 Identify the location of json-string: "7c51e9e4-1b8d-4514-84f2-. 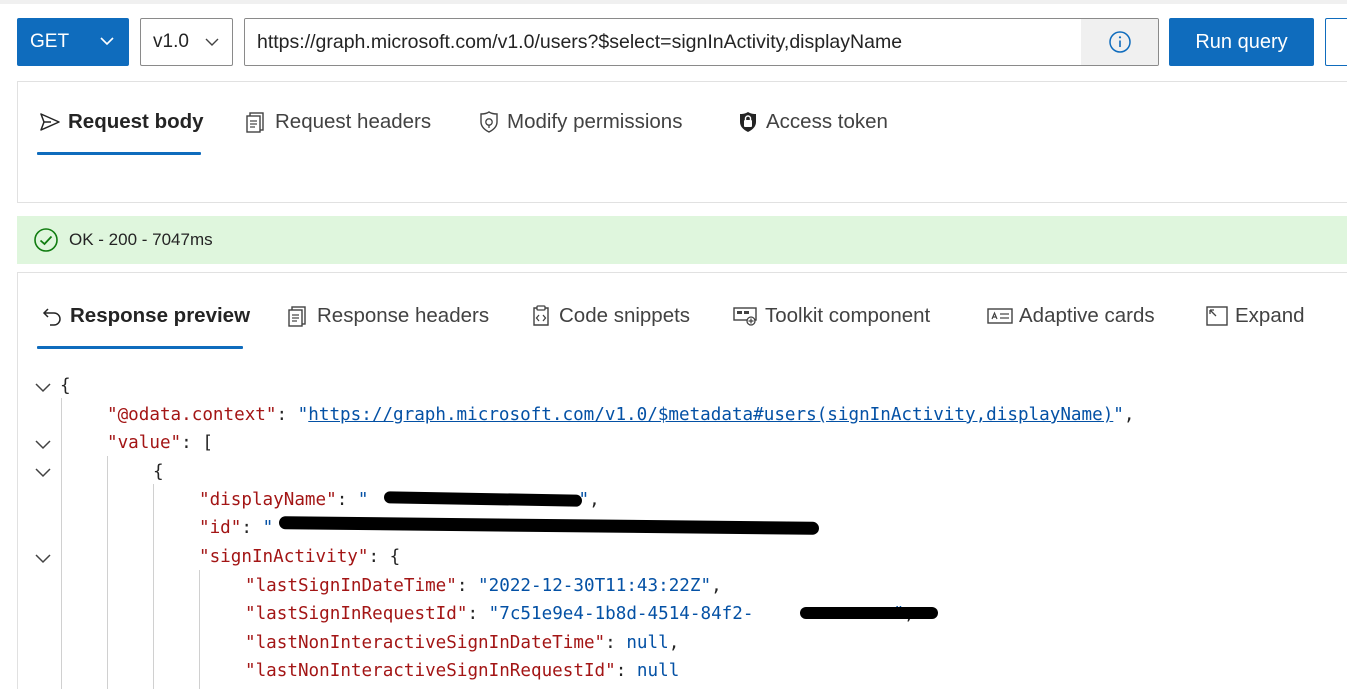
(621, 614).